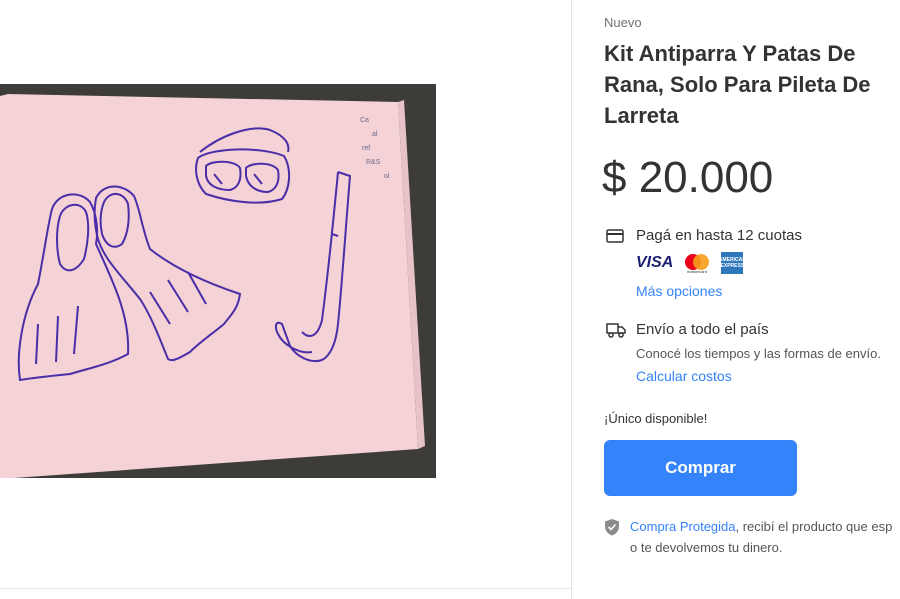  I want to click on installments-title: Pagá en hasta 12 cuotas, so click(719, 235).